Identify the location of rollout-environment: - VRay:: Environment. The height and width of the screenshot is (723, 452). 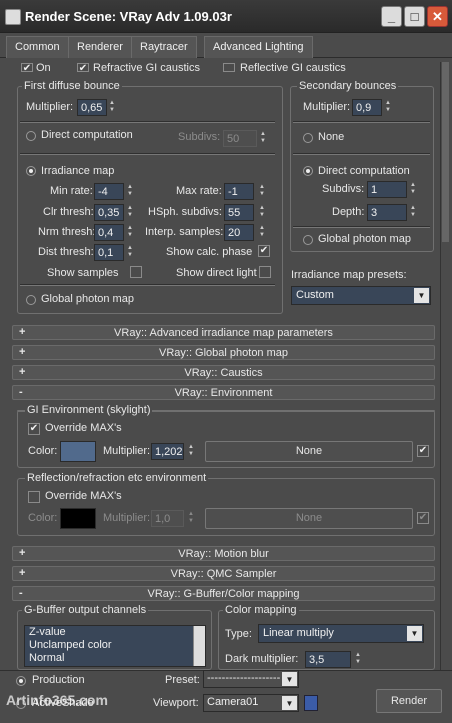
(223, 392).